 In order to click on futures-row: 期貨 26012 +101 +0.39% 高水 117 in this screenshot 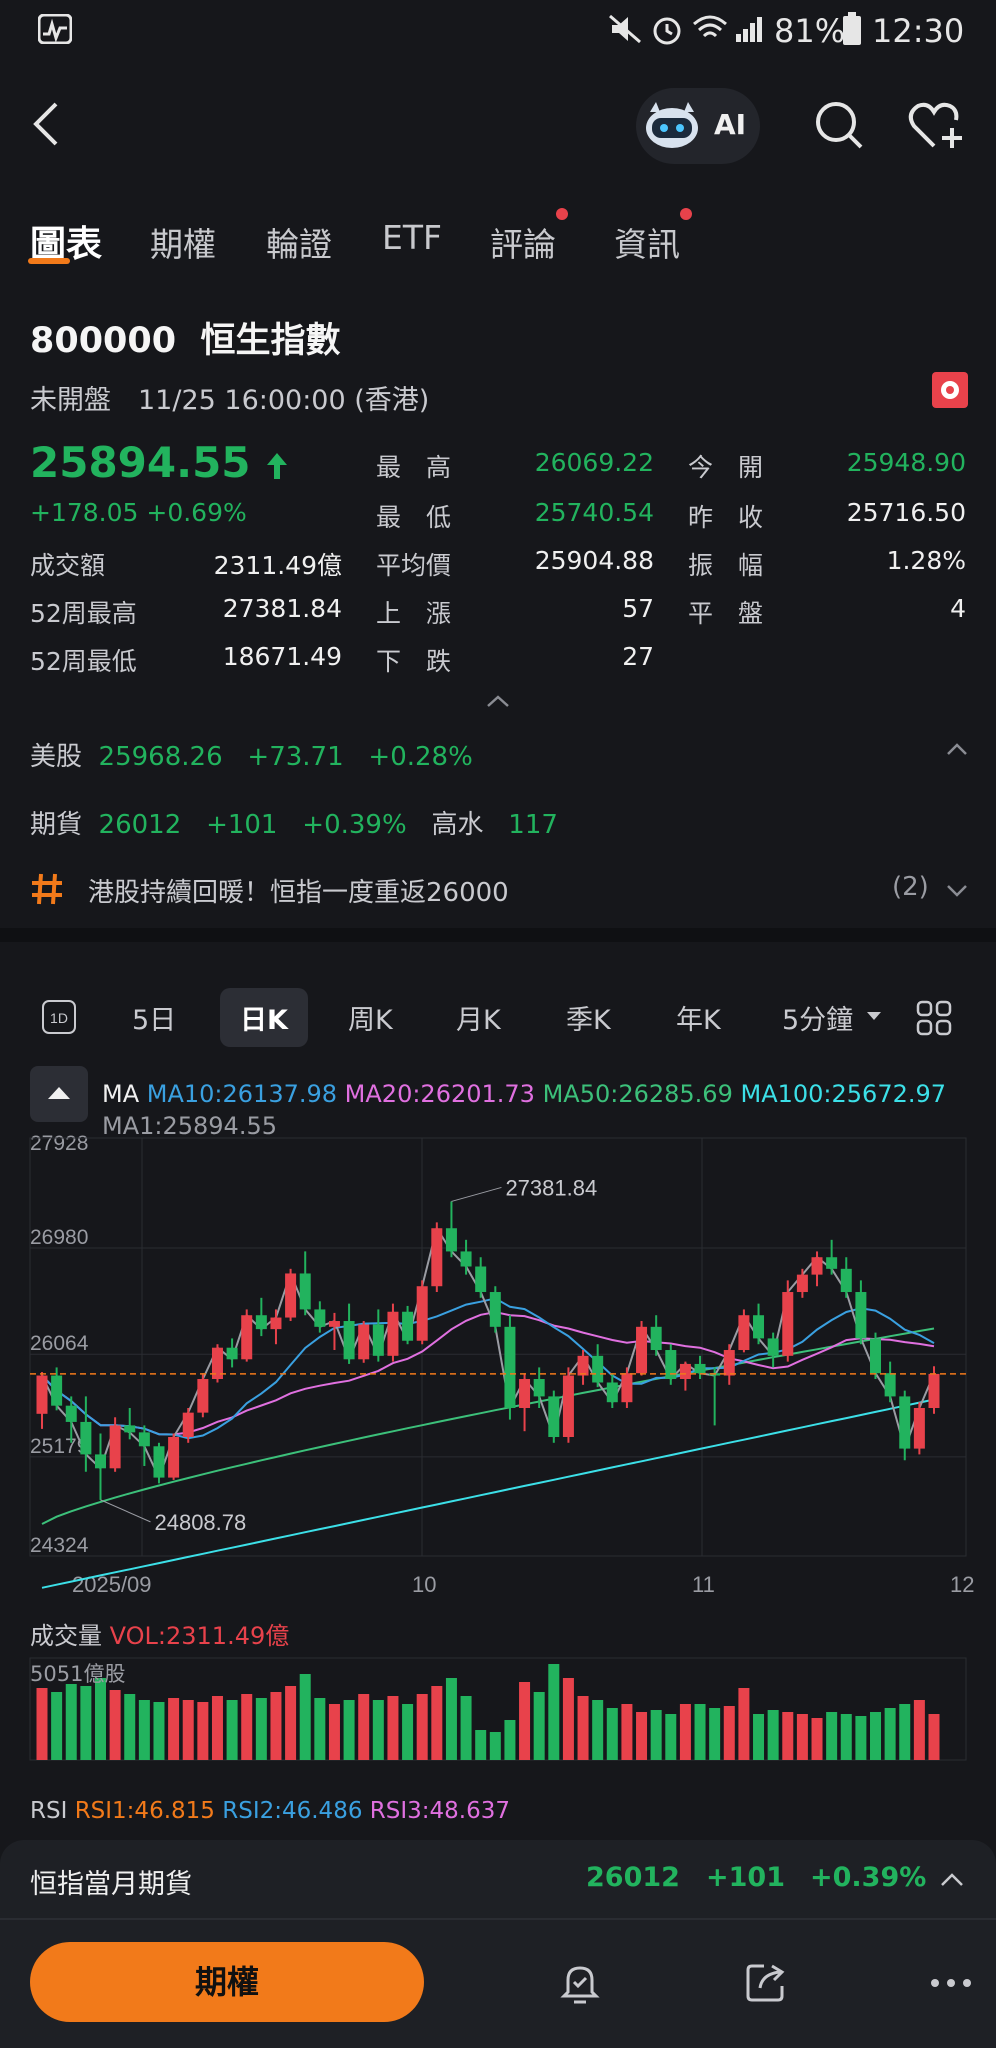, I will do `click(294, 822)`.